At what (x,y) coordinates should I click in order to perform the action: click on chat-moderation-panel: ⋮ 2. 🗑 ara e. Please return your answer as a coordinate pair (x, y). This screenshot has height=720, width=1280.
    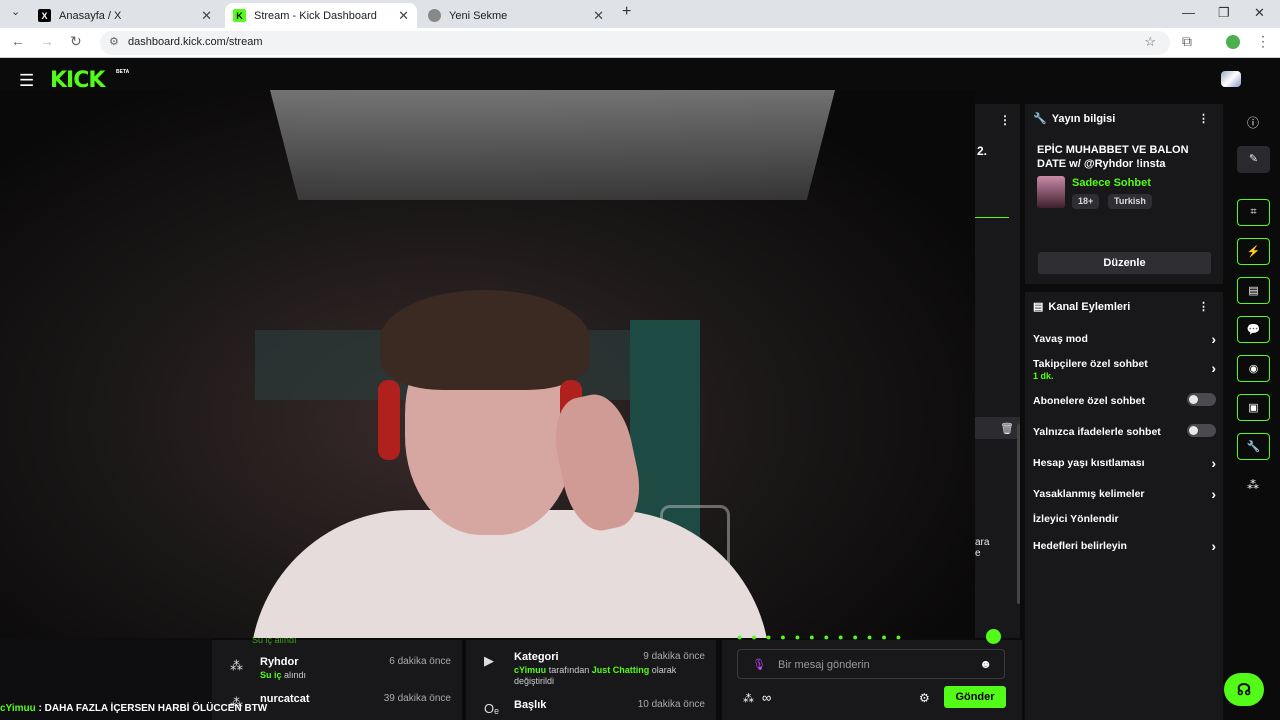
    Looking at the image, I should click on (997, 371).